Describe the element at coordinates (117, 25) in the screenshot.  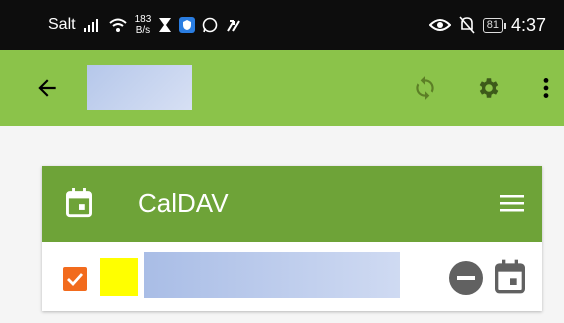
I see `wifi-icon` at that location.